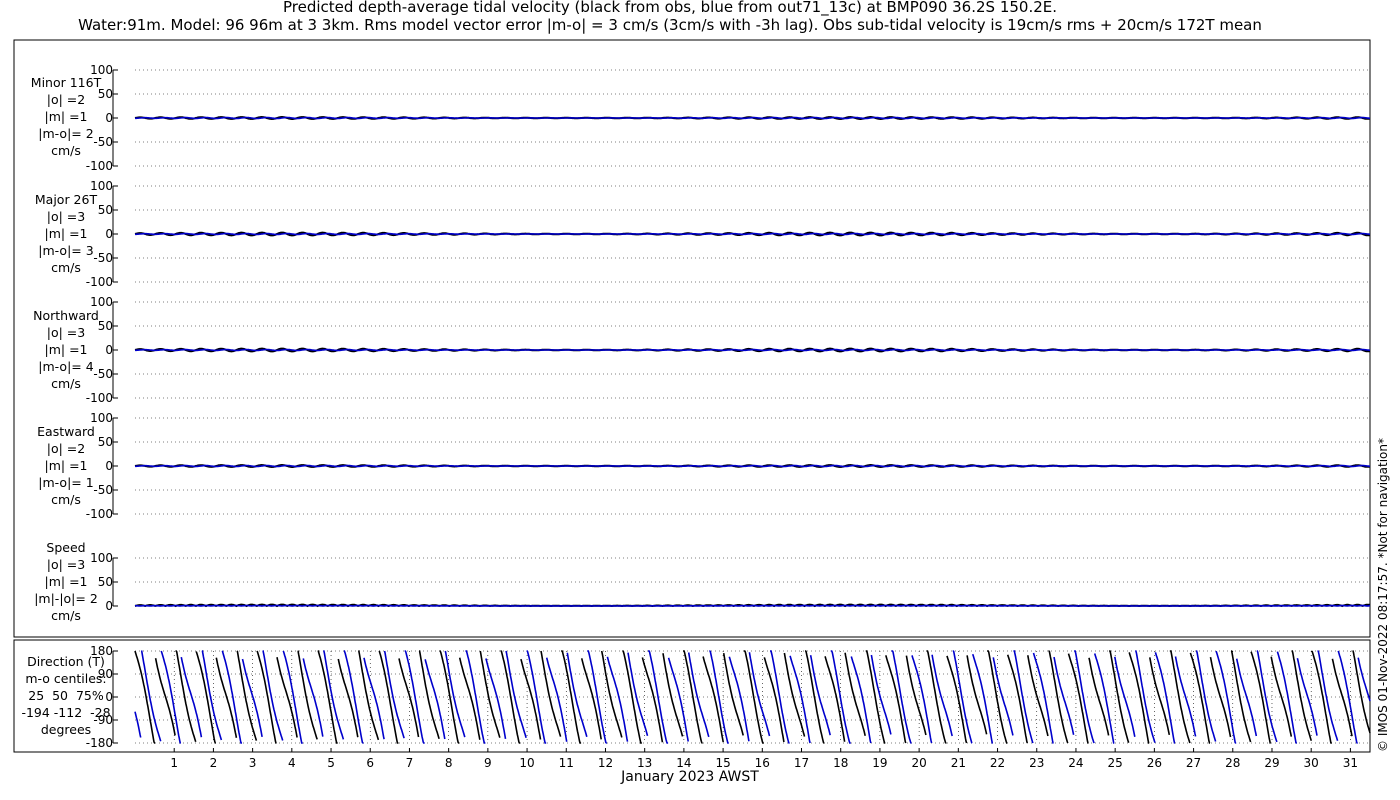 This screenshot has height=800, width=1400. I want to click on xtick-label: 23, so click(1036, 763).